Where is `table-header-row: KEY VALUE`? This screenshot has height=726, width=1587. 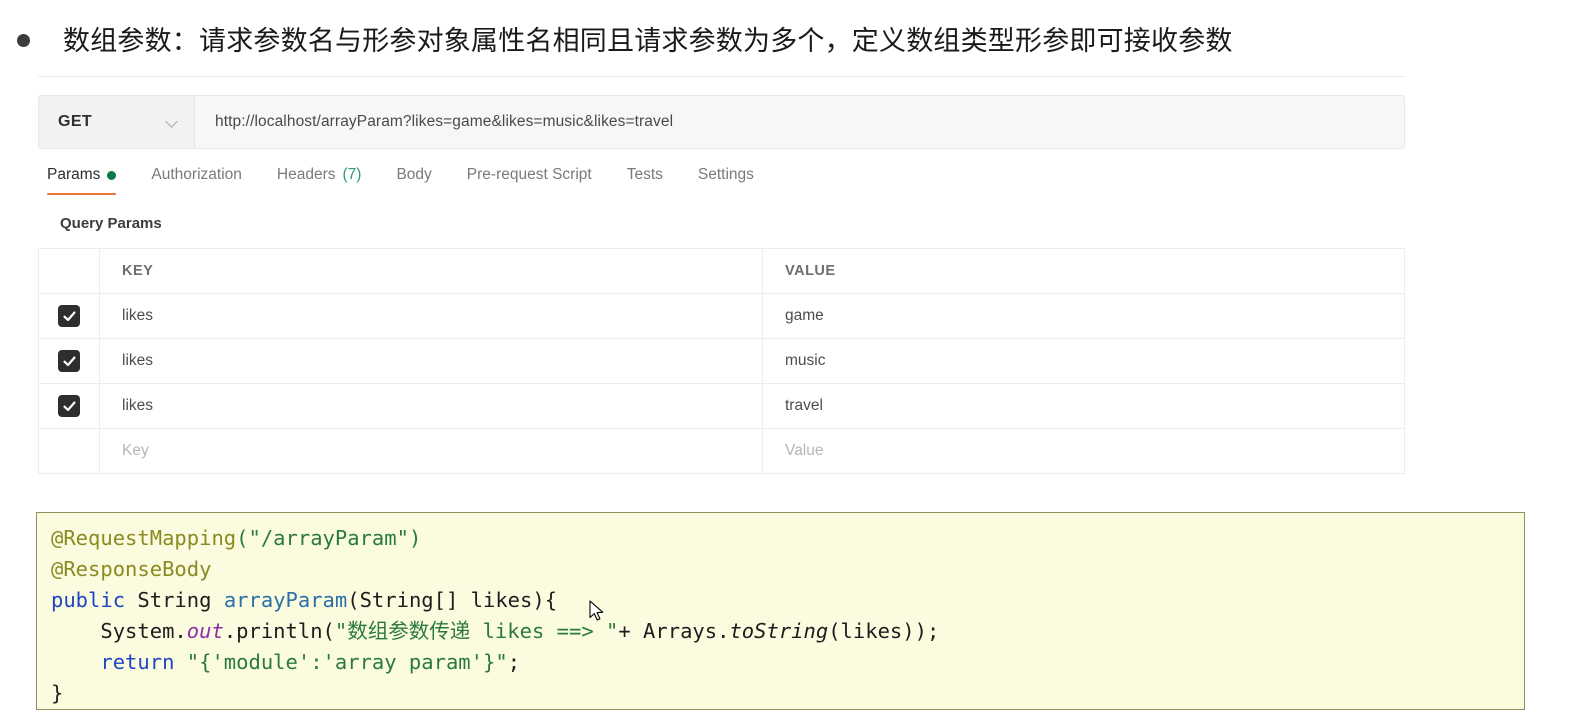
table-header-row: KEY VALUE is located at coordinates (721, 271).